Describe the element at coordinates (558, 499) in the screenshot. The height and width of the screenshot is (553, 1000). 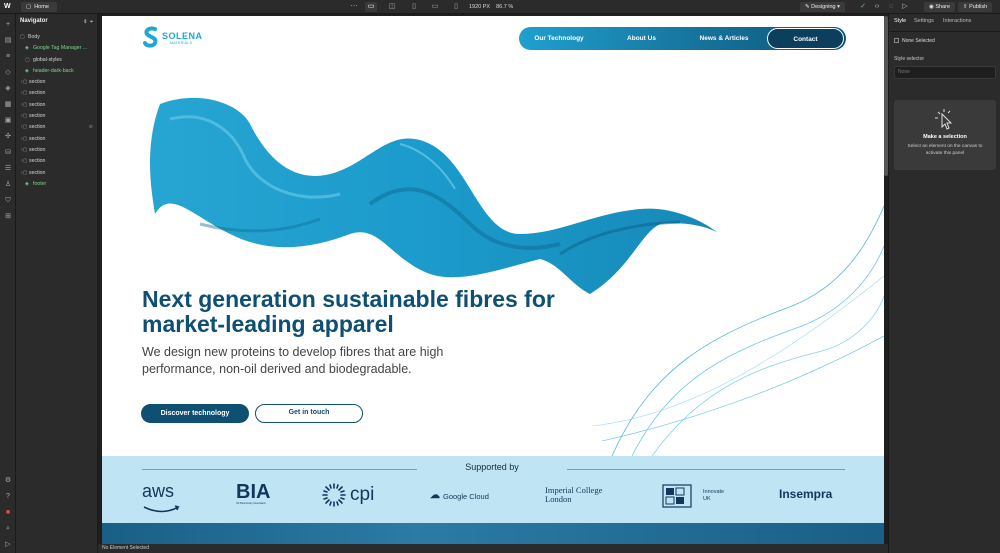
I see `imperial-wordmark-line2: London` at that location.